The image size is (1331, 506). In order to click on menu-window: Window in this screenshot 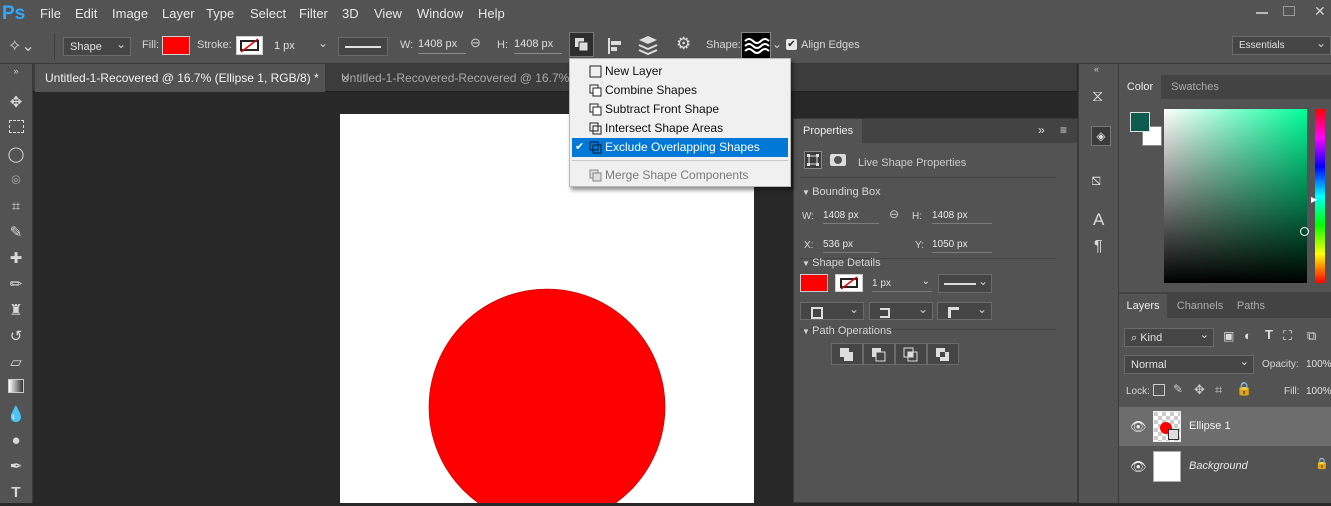, I will do `click(440, 13)`.